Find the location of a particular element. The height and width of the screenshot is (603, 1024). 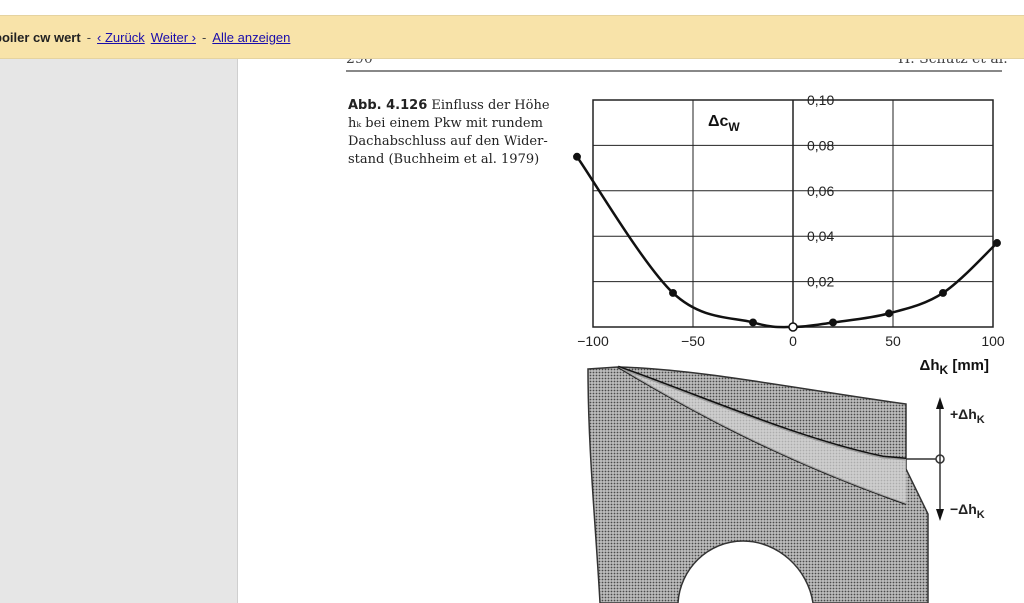

series-curve is located at coordinates (786, 242).